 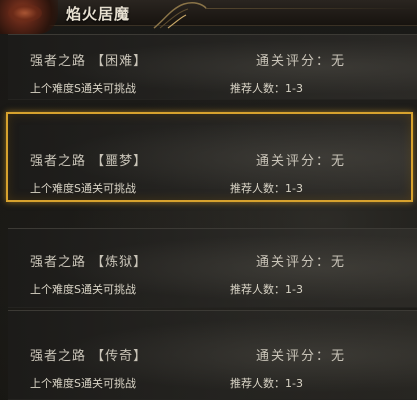 I want to click on dragon-emblem-icon, so click(x=29, y=17).